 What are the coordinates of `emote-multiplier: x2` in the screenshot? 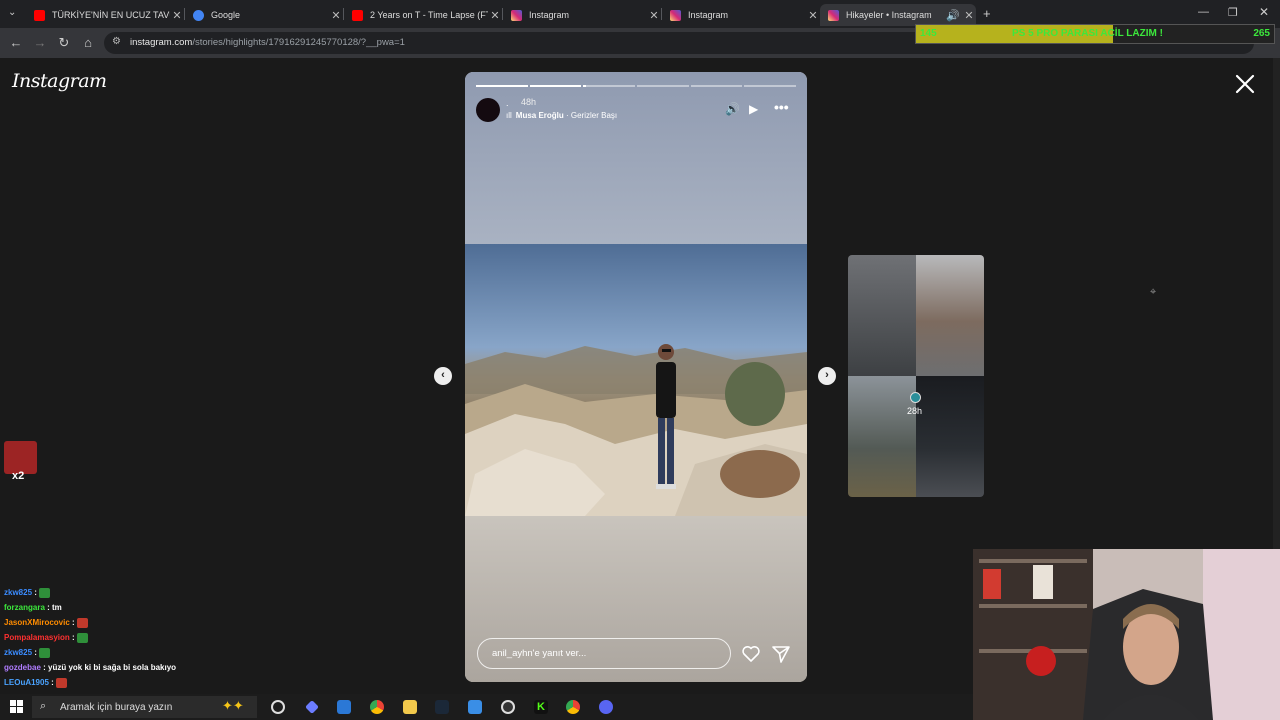 It's located at (18, 476).